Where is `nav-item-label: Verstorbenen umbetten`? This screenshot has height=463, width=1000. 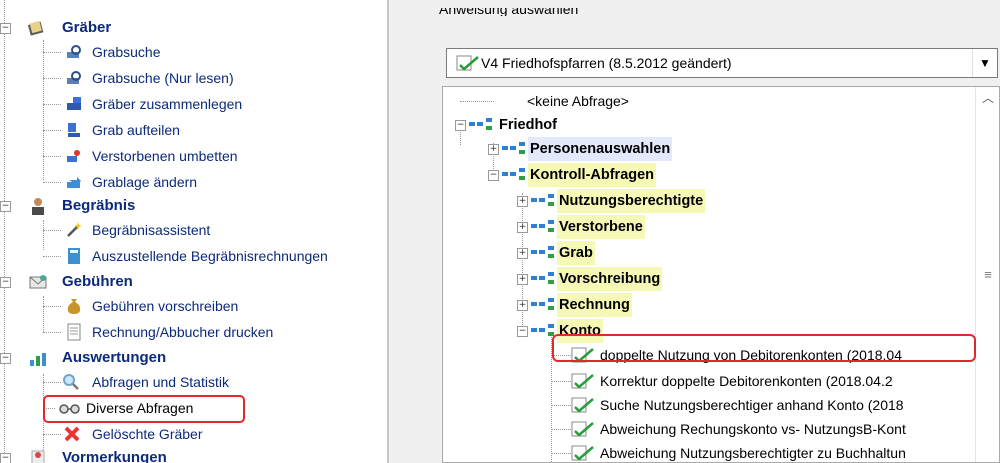 nav-item-label: Verstorbenen umbetten is located at coordinates (165, 156).